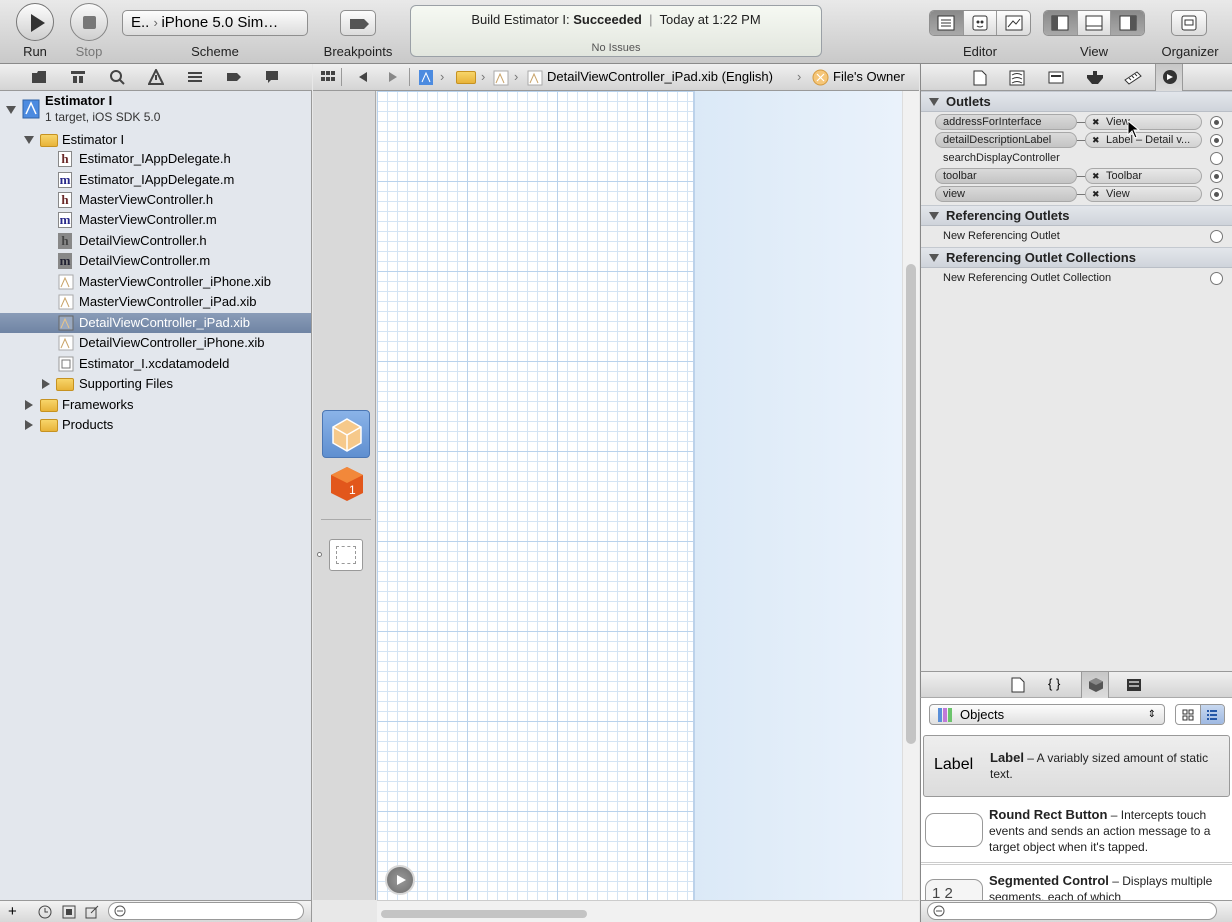 Image resolution: width=1232 pixels, height=922 pixels. What do you see at coordinates (426, 77) in the screenshot?
I see `project-icon` at bounding box center [426, 77].